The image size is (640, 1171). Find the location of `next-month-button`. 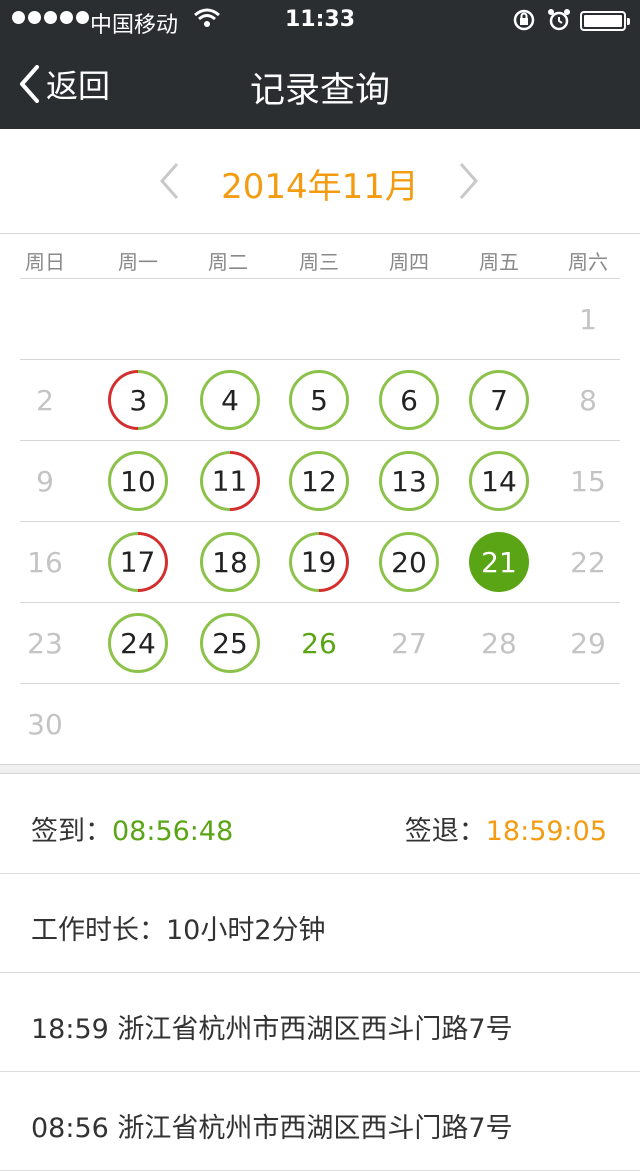

next-month-button is located at coordinates (469, 183).